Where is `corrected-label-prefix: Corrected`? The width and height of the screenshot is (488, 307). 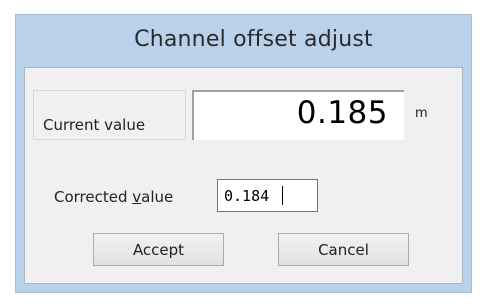 corrected-label-prefix: Corrected is located at coordinates (93, 197).